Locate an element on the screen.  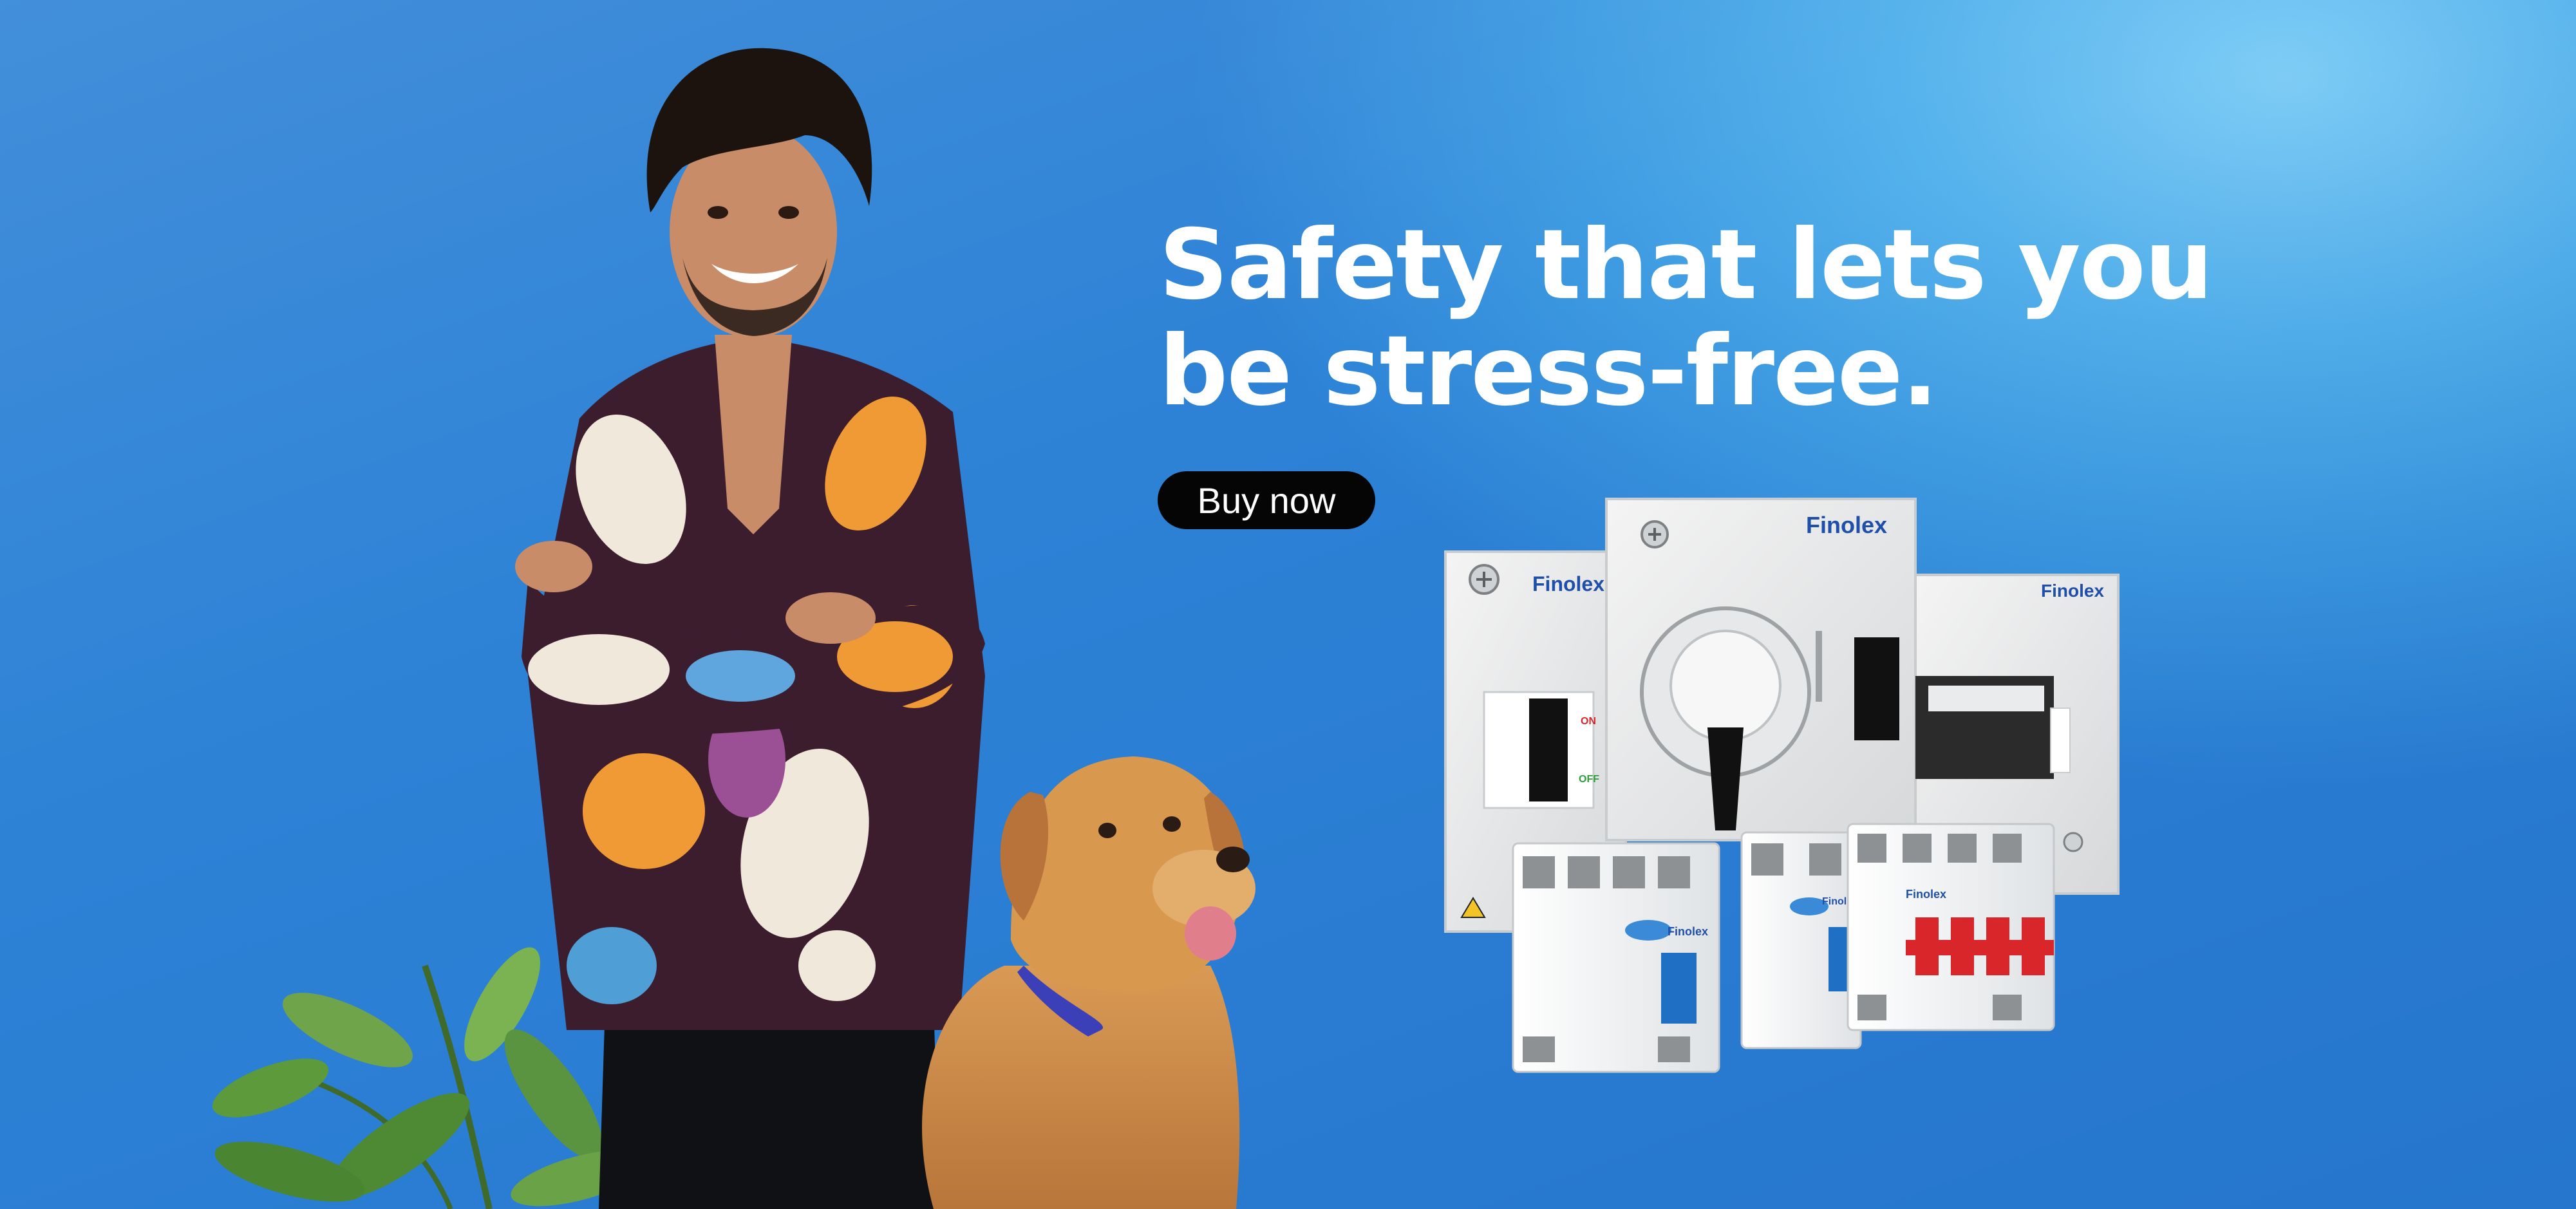
buy-now-button: Buy now is located at coordinates (1266, 500).